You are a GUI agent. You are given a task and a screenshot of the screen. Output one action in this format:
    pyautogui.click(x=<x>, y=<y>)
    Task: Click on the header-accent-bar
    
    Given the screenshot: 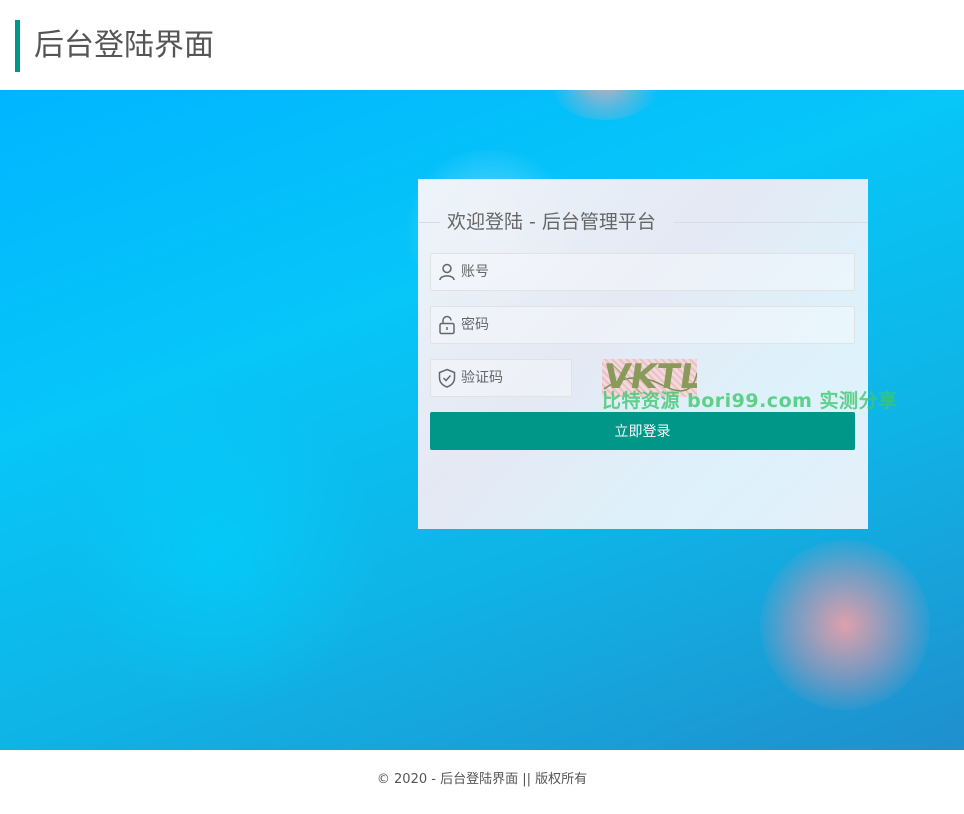 What is the action you would take?
    pyautogui.click(x=17, y=46)
    